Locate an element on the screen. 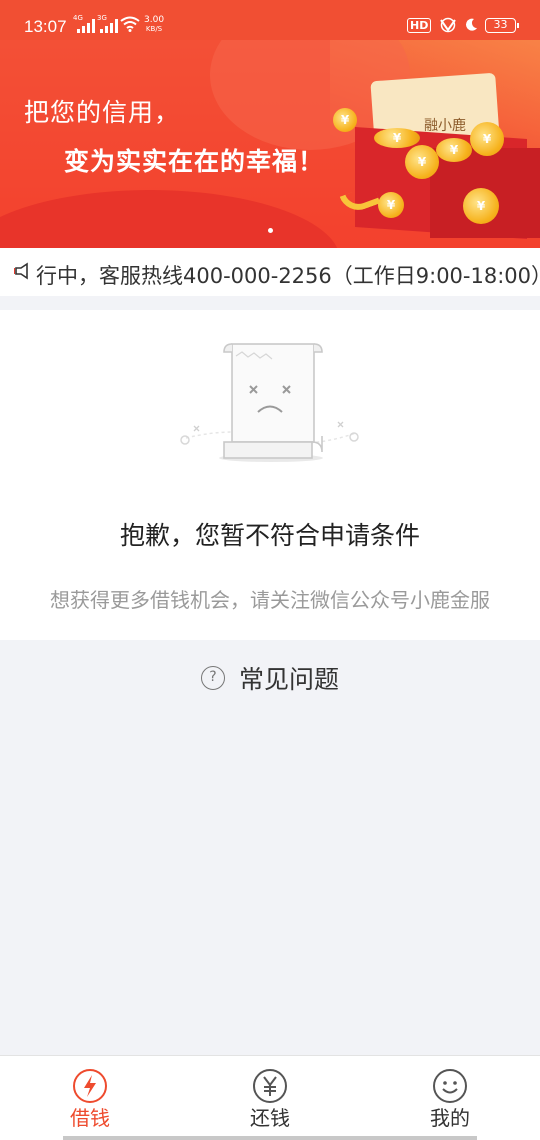 This screenshot has width=540, height=1140. banner-headline-2: 变为实实在在的幸福！ is located at coordinates (194, 161).